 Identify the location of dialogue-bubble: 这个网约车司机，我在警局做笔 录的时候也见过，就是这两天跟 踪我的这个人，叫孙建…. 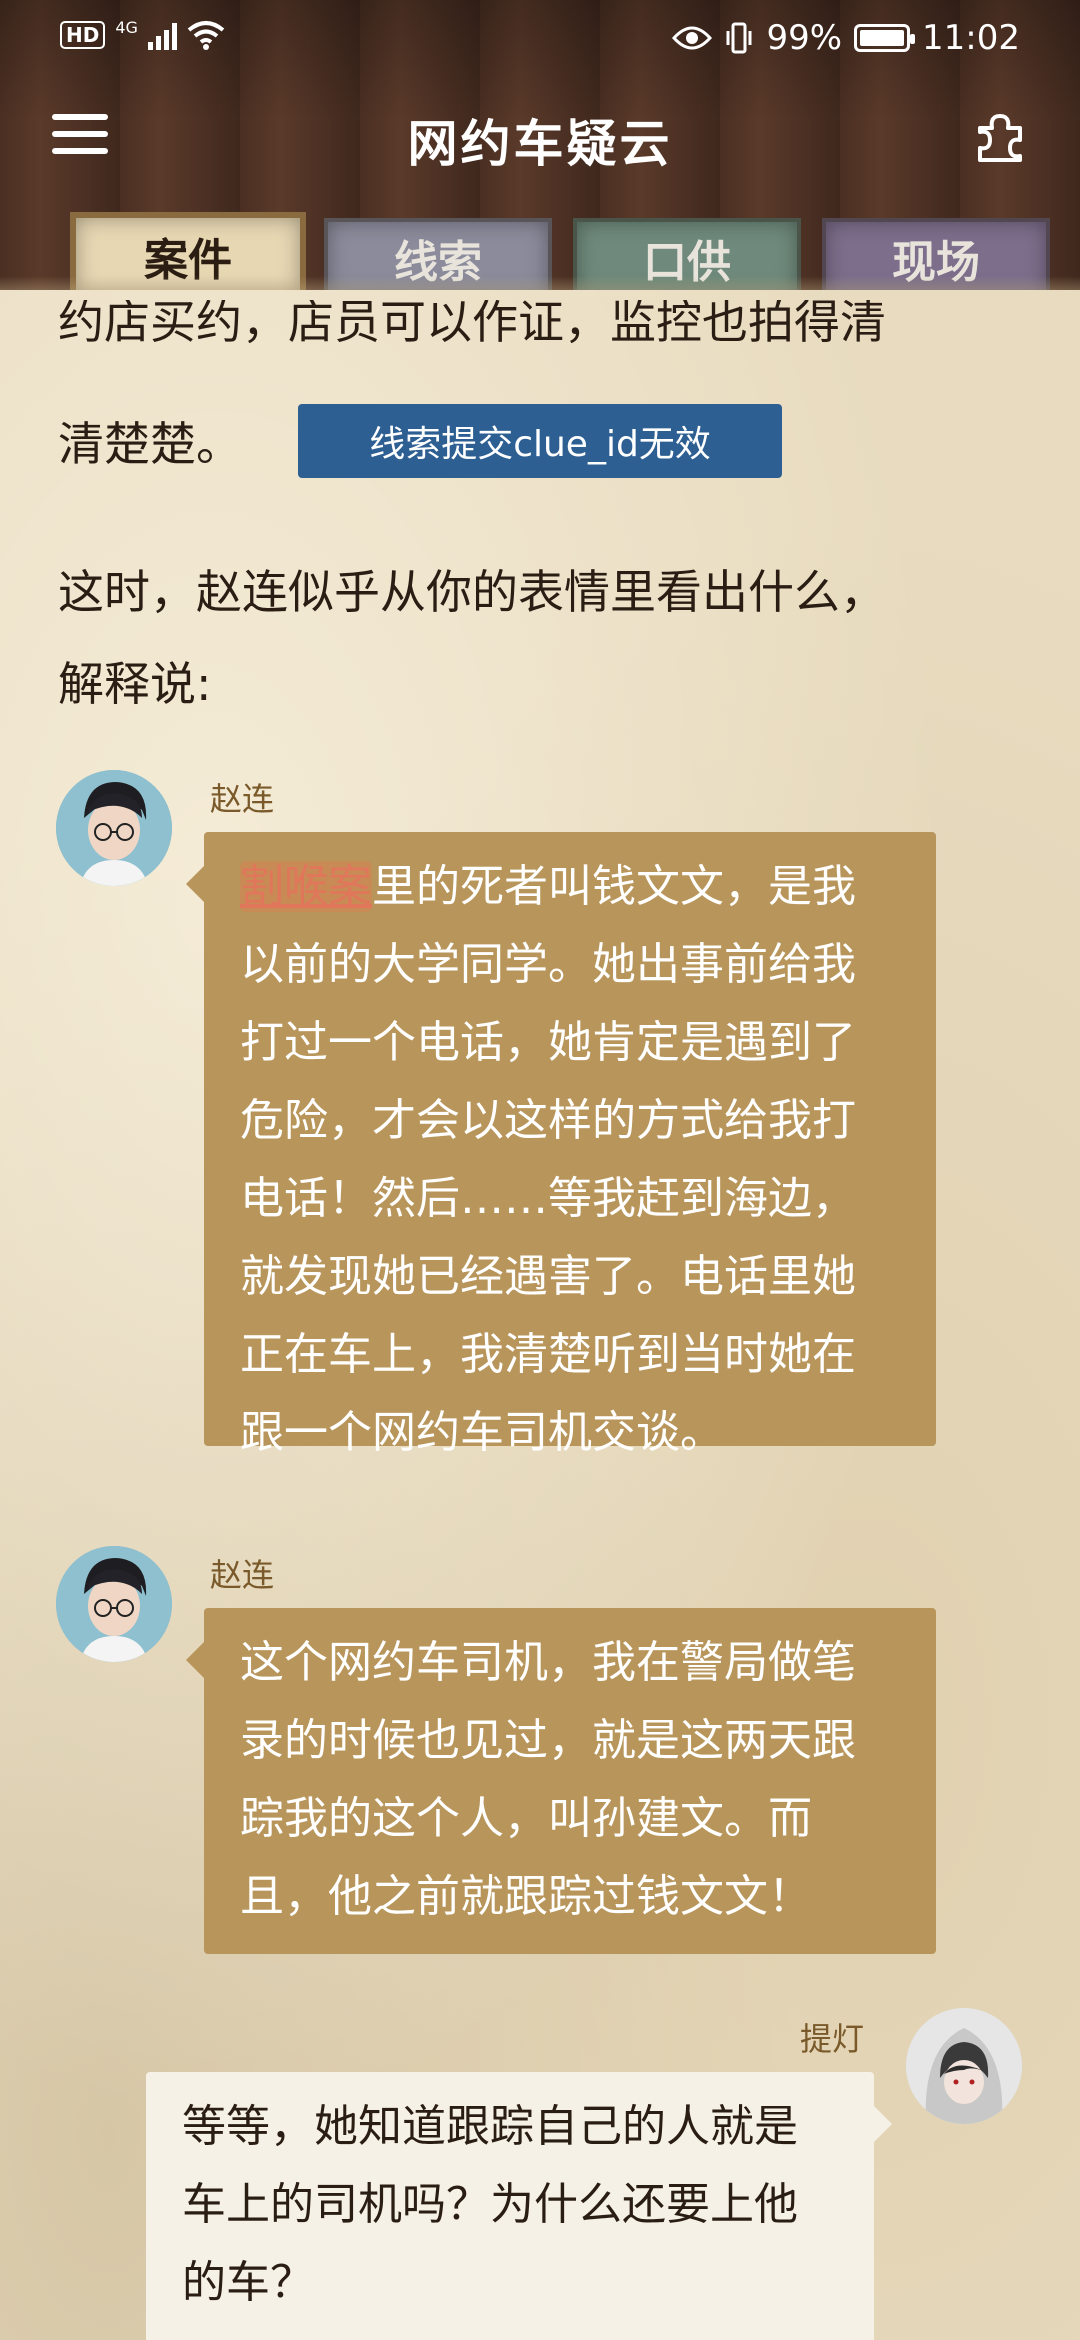
(561, 1781).